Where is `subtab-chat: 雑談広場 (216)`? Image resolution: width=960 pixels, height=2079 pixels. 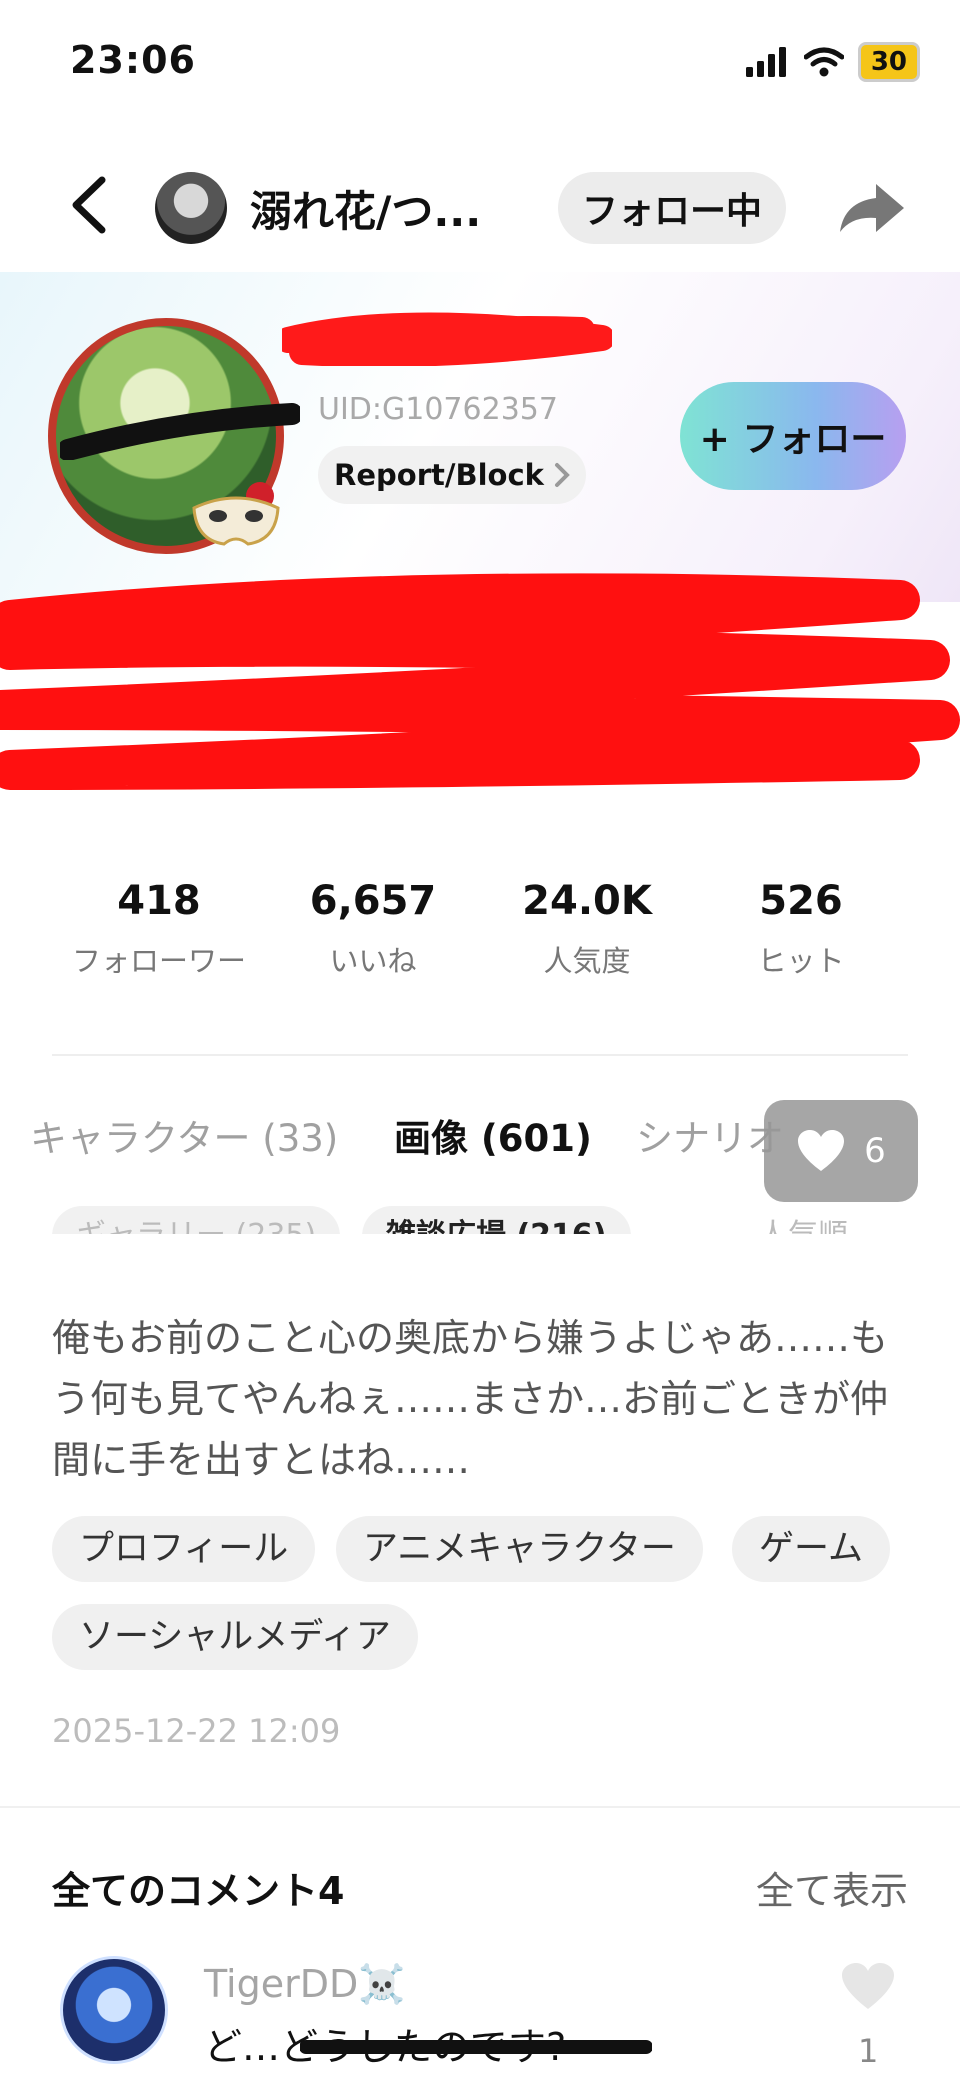 subtab-chat: 雑談広場 (216) is located at coordinates (496, 1220).